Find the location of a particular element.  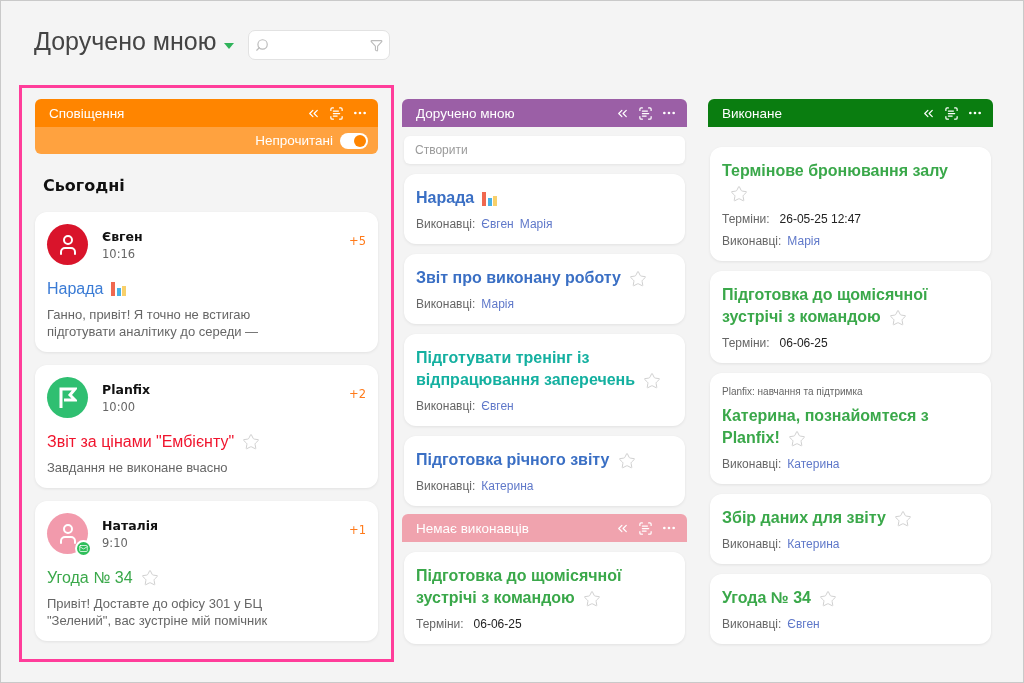

column-header: Доручено мною is located at coordinates (544, 113).